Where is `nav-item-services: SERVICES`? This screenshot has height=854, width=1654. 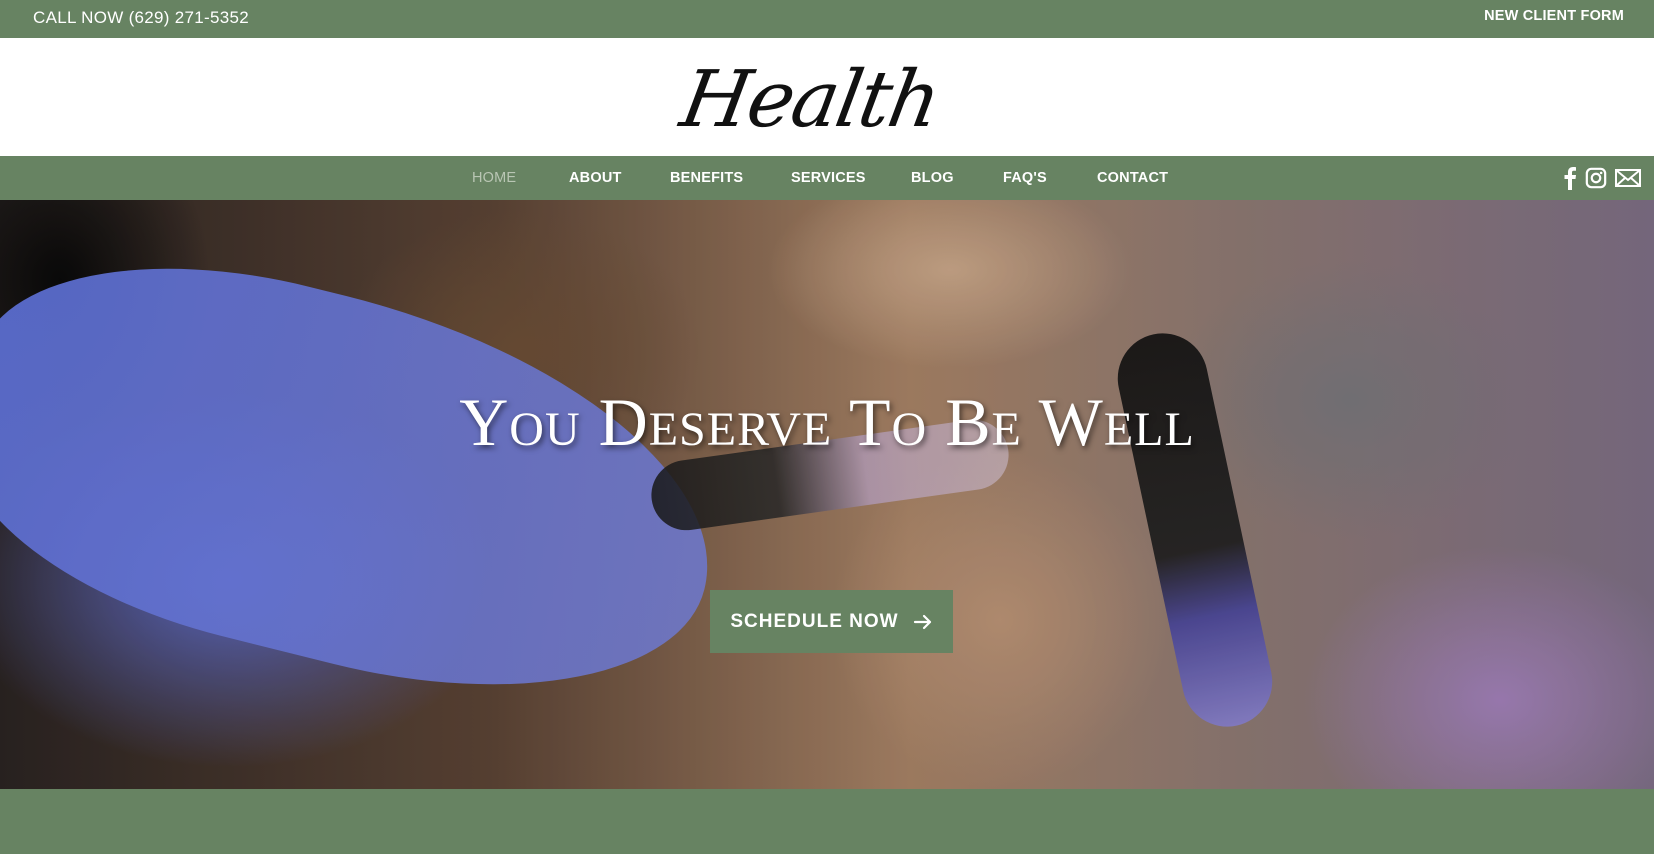
nav-item-services: SERVICES is located at coordinates (828, 178).